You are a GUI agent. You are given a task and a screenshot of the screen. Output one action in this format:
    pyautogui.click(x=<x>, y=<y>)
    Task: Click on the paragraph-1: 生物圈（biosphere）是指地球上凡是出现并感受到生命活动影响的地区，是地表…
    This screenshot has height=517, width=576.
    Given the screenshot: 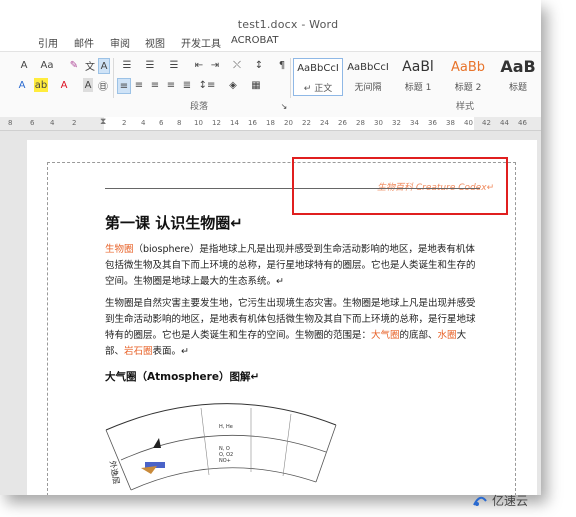 What is the action you would take?
    pyautogui.click(x=292, y=266)
    